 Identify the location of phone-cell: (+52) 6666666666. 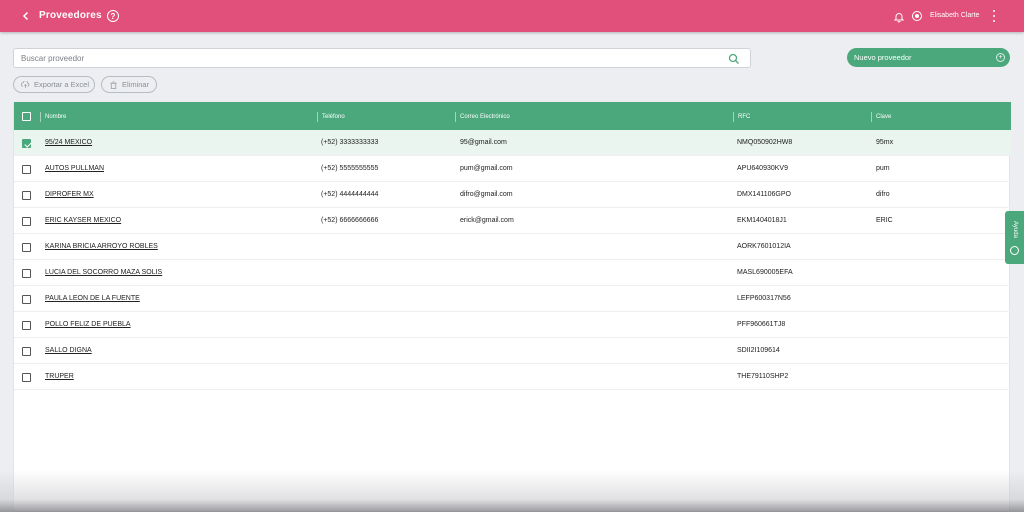
(350, 220).